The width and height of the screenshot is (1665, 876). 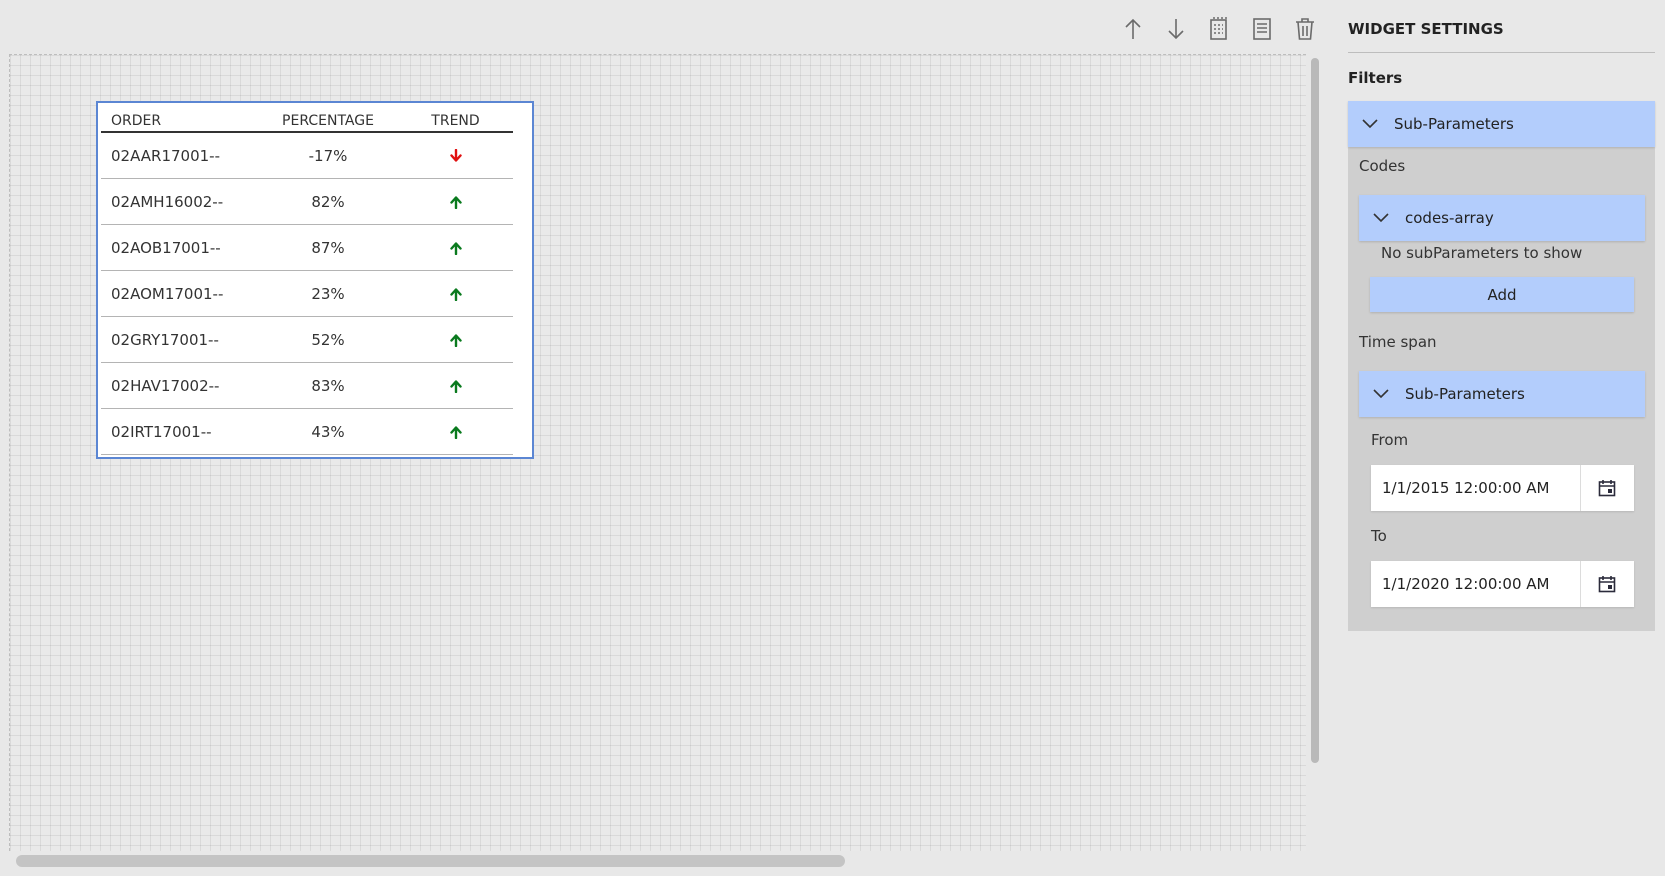 I want to click on percentage-cell: 52%, so click(x=328, y=339).